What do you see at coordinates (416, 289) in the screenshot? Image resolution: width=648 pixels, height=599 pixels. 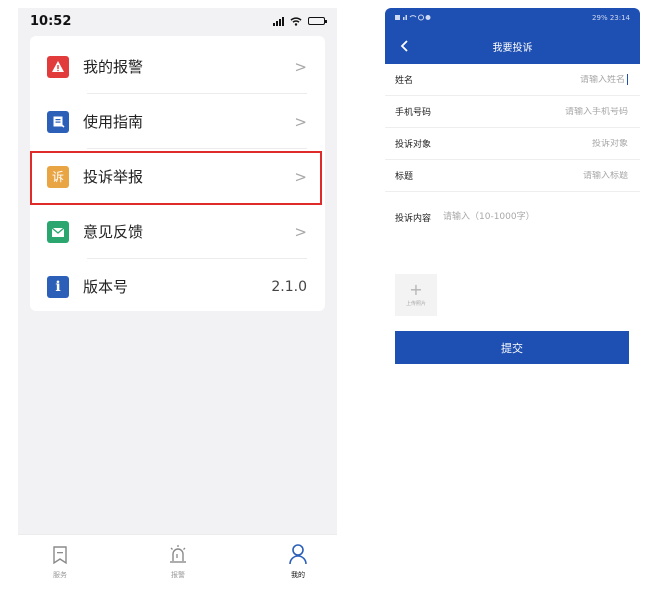 I see `plus-icon: +` at bounding box center [416, 289].